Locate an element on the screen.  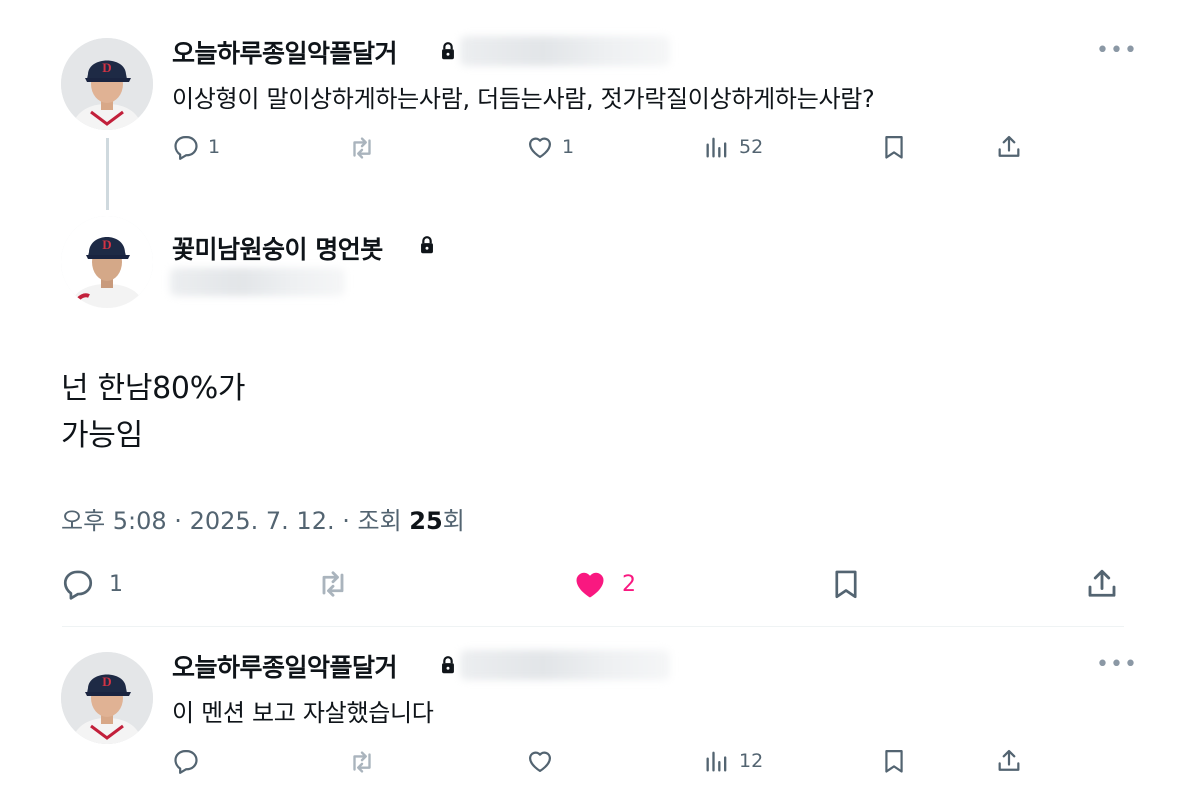
like-button: 1 is located at coordinates (550, 147).